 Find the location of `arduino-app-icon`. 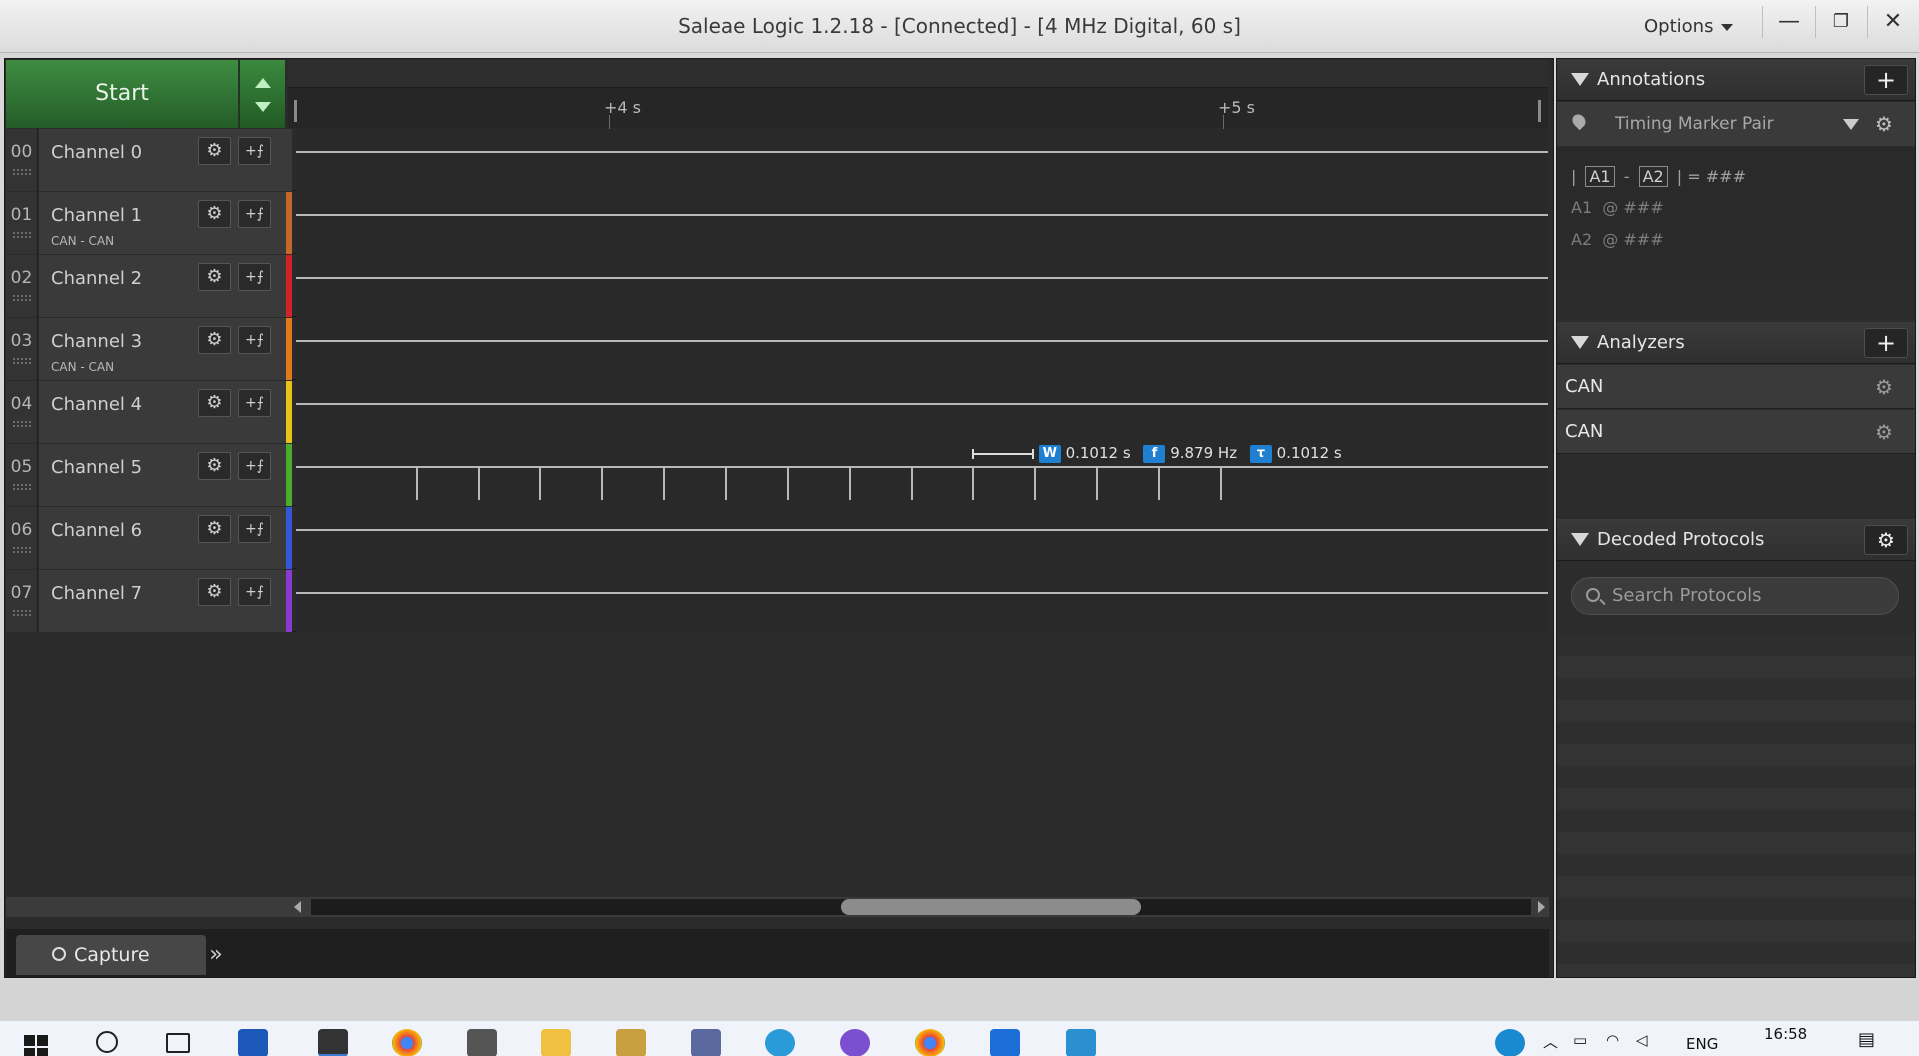

arduino-app-icon is located at coordinates (631, 1042).